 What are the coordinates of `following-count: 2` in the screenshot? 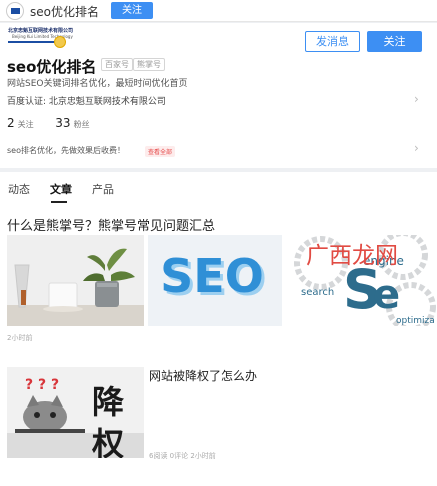 It's located at (11, 123).